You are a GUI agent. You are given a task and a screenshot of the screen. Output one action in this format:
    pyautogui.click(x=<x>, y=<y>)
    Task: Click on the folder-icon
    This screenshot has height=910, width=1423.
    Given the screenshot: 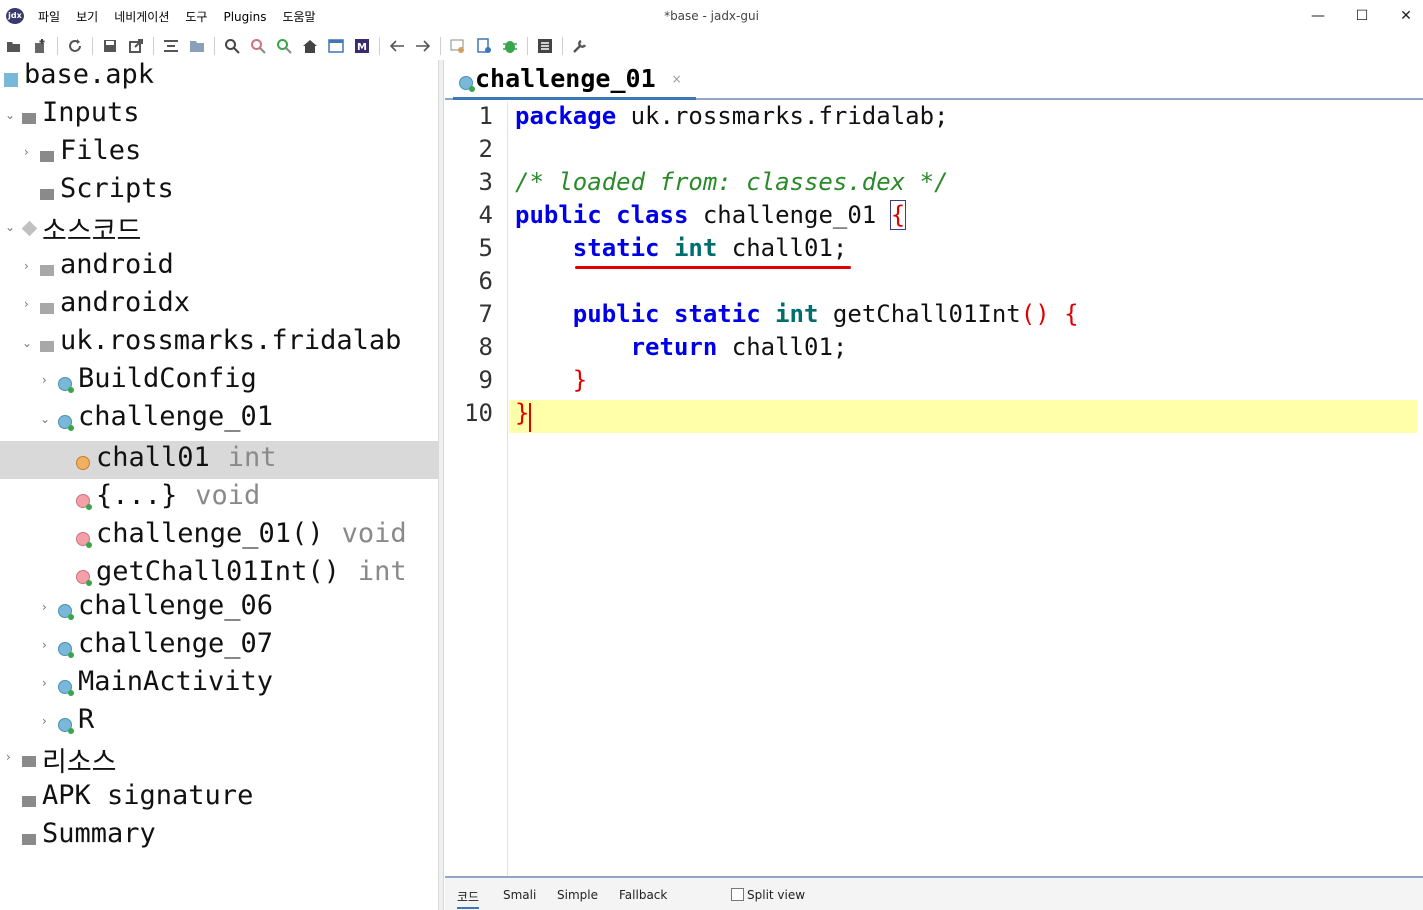 What is the action you would take?
    pyautogui.click(x=47, y=156)
    